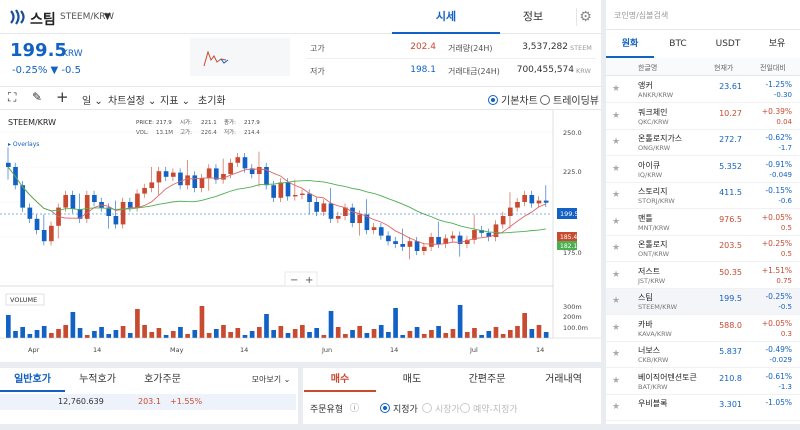 This screenshot has height=430, width=800. Describe the element at coordinates (545, 70) in the screenshot. I see `amount-value: 700,455,574` at that location.